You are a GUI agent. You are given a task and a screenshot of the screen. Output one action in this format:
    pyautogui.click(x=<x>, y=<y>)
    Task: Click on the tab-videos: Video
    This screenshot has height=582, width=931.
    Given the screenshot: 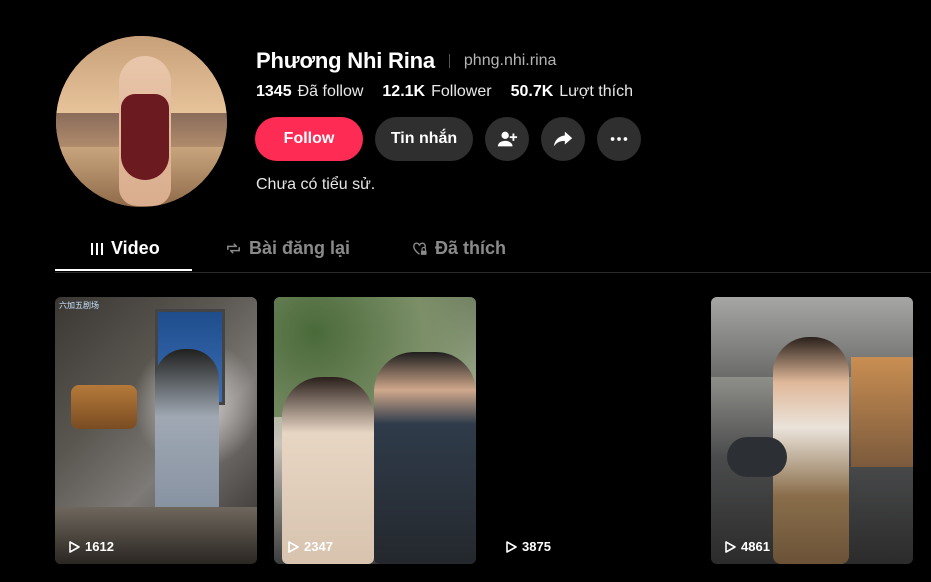 What is the action you would take?
    pyautogui.click(x=125, y=248)
    